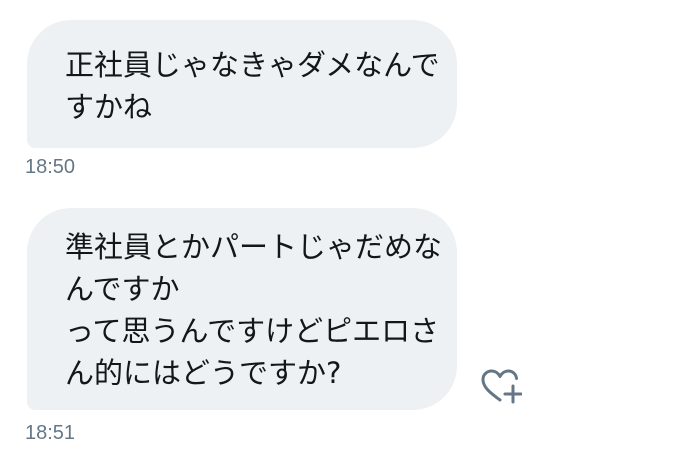 Image resolution: width=680 pixels, height=468 pixels. What do you see at coordinates (122, 289) in the screenshot?
I see `message-text-line: んですか` at bounding box center [122, 289].